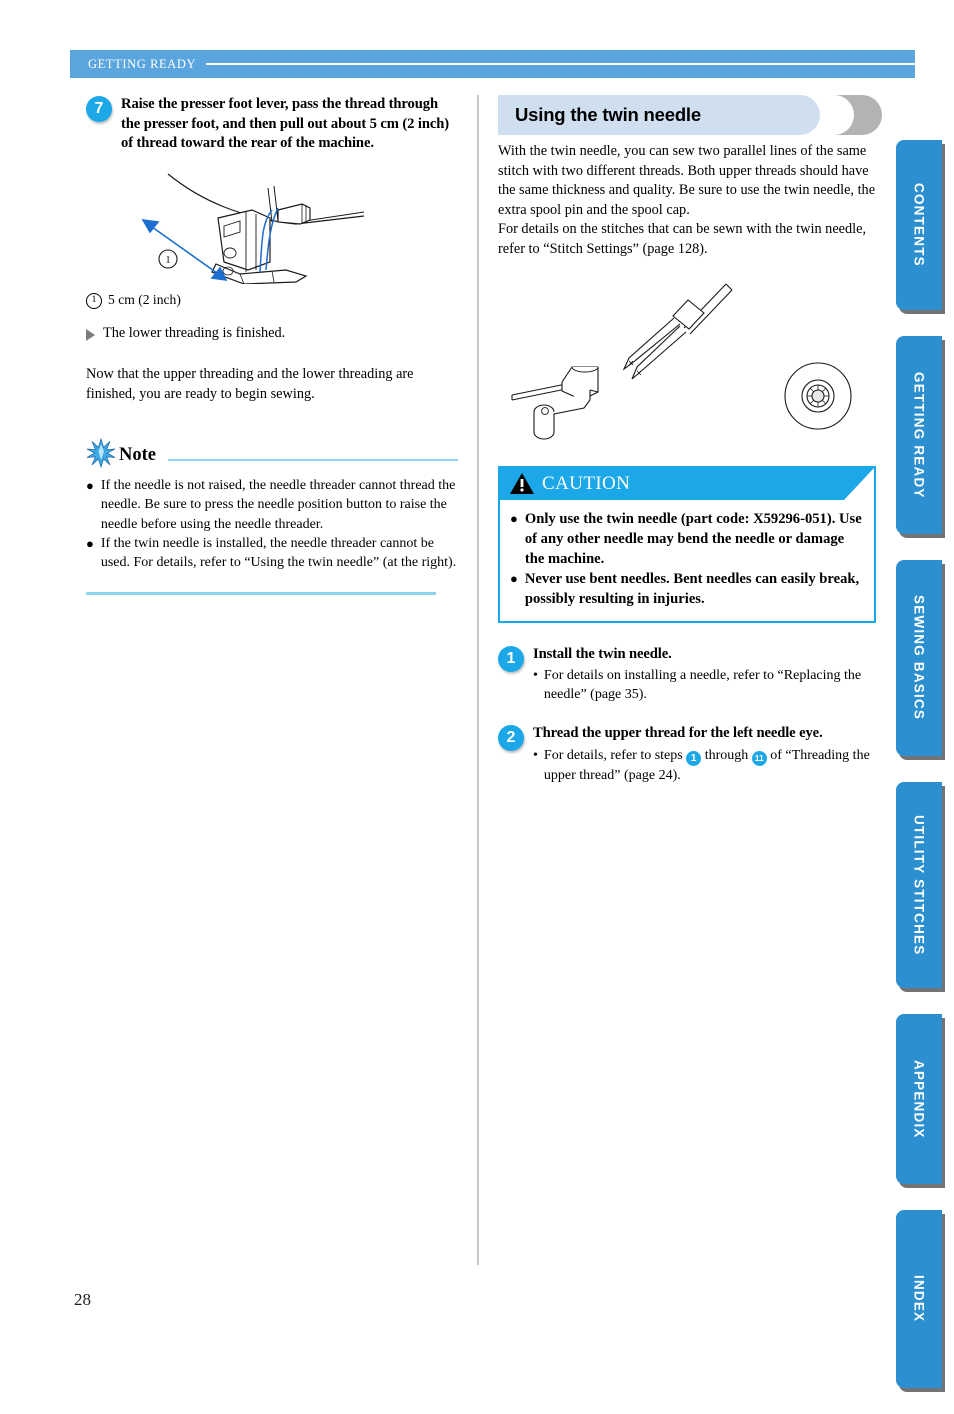 The height and width of the screenshot is (1414, 954). Describe the element at coordinates (168, 260) in the screenshot. I see `svg-text: 1` at that location.